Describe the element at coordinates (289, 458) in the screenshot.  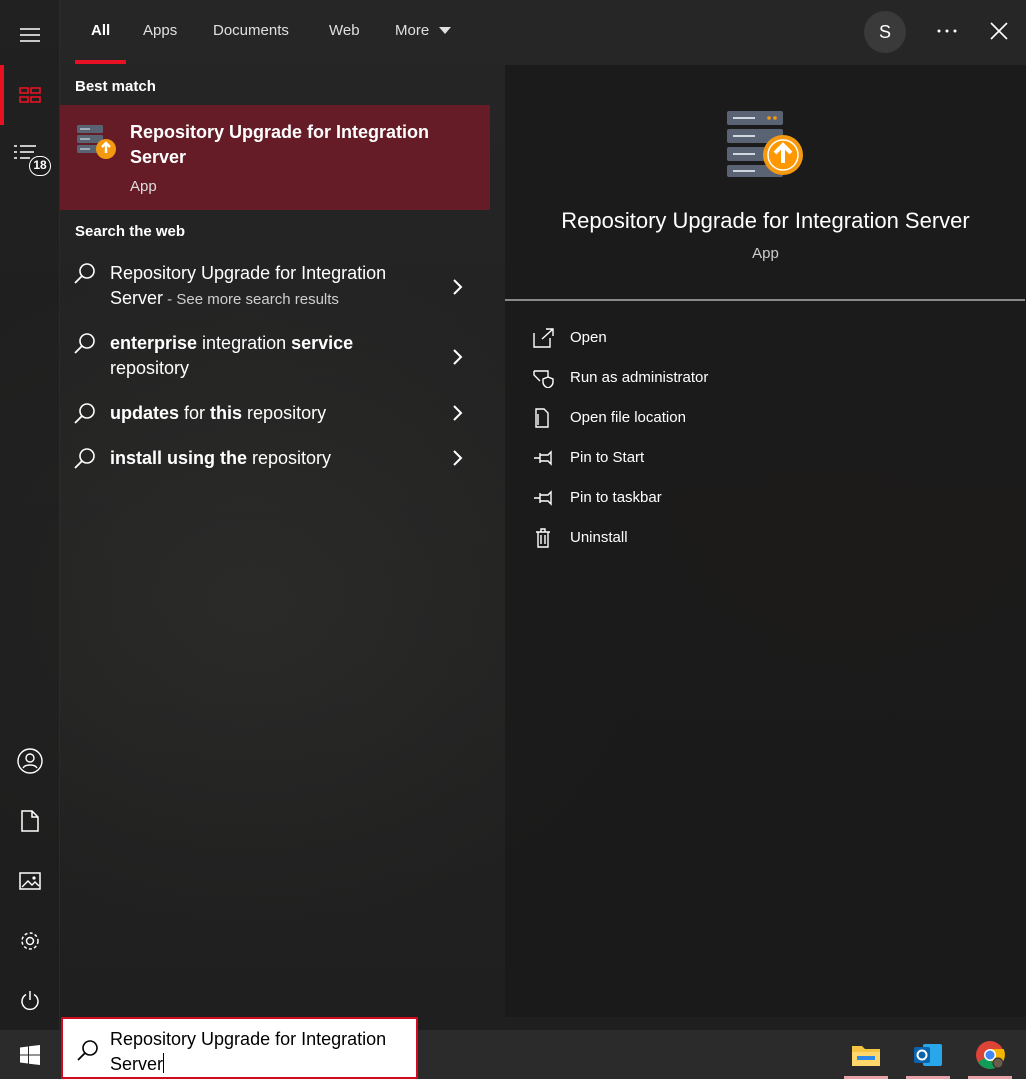
I see `web-result-4-plain1: repository` at that location.